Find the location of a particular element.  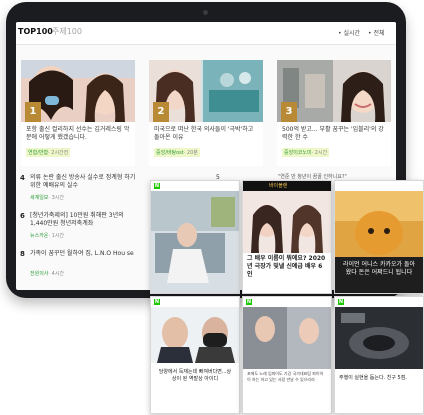

list-source: 뉴스카운· 1시간 is located at coordinates (47, 236).